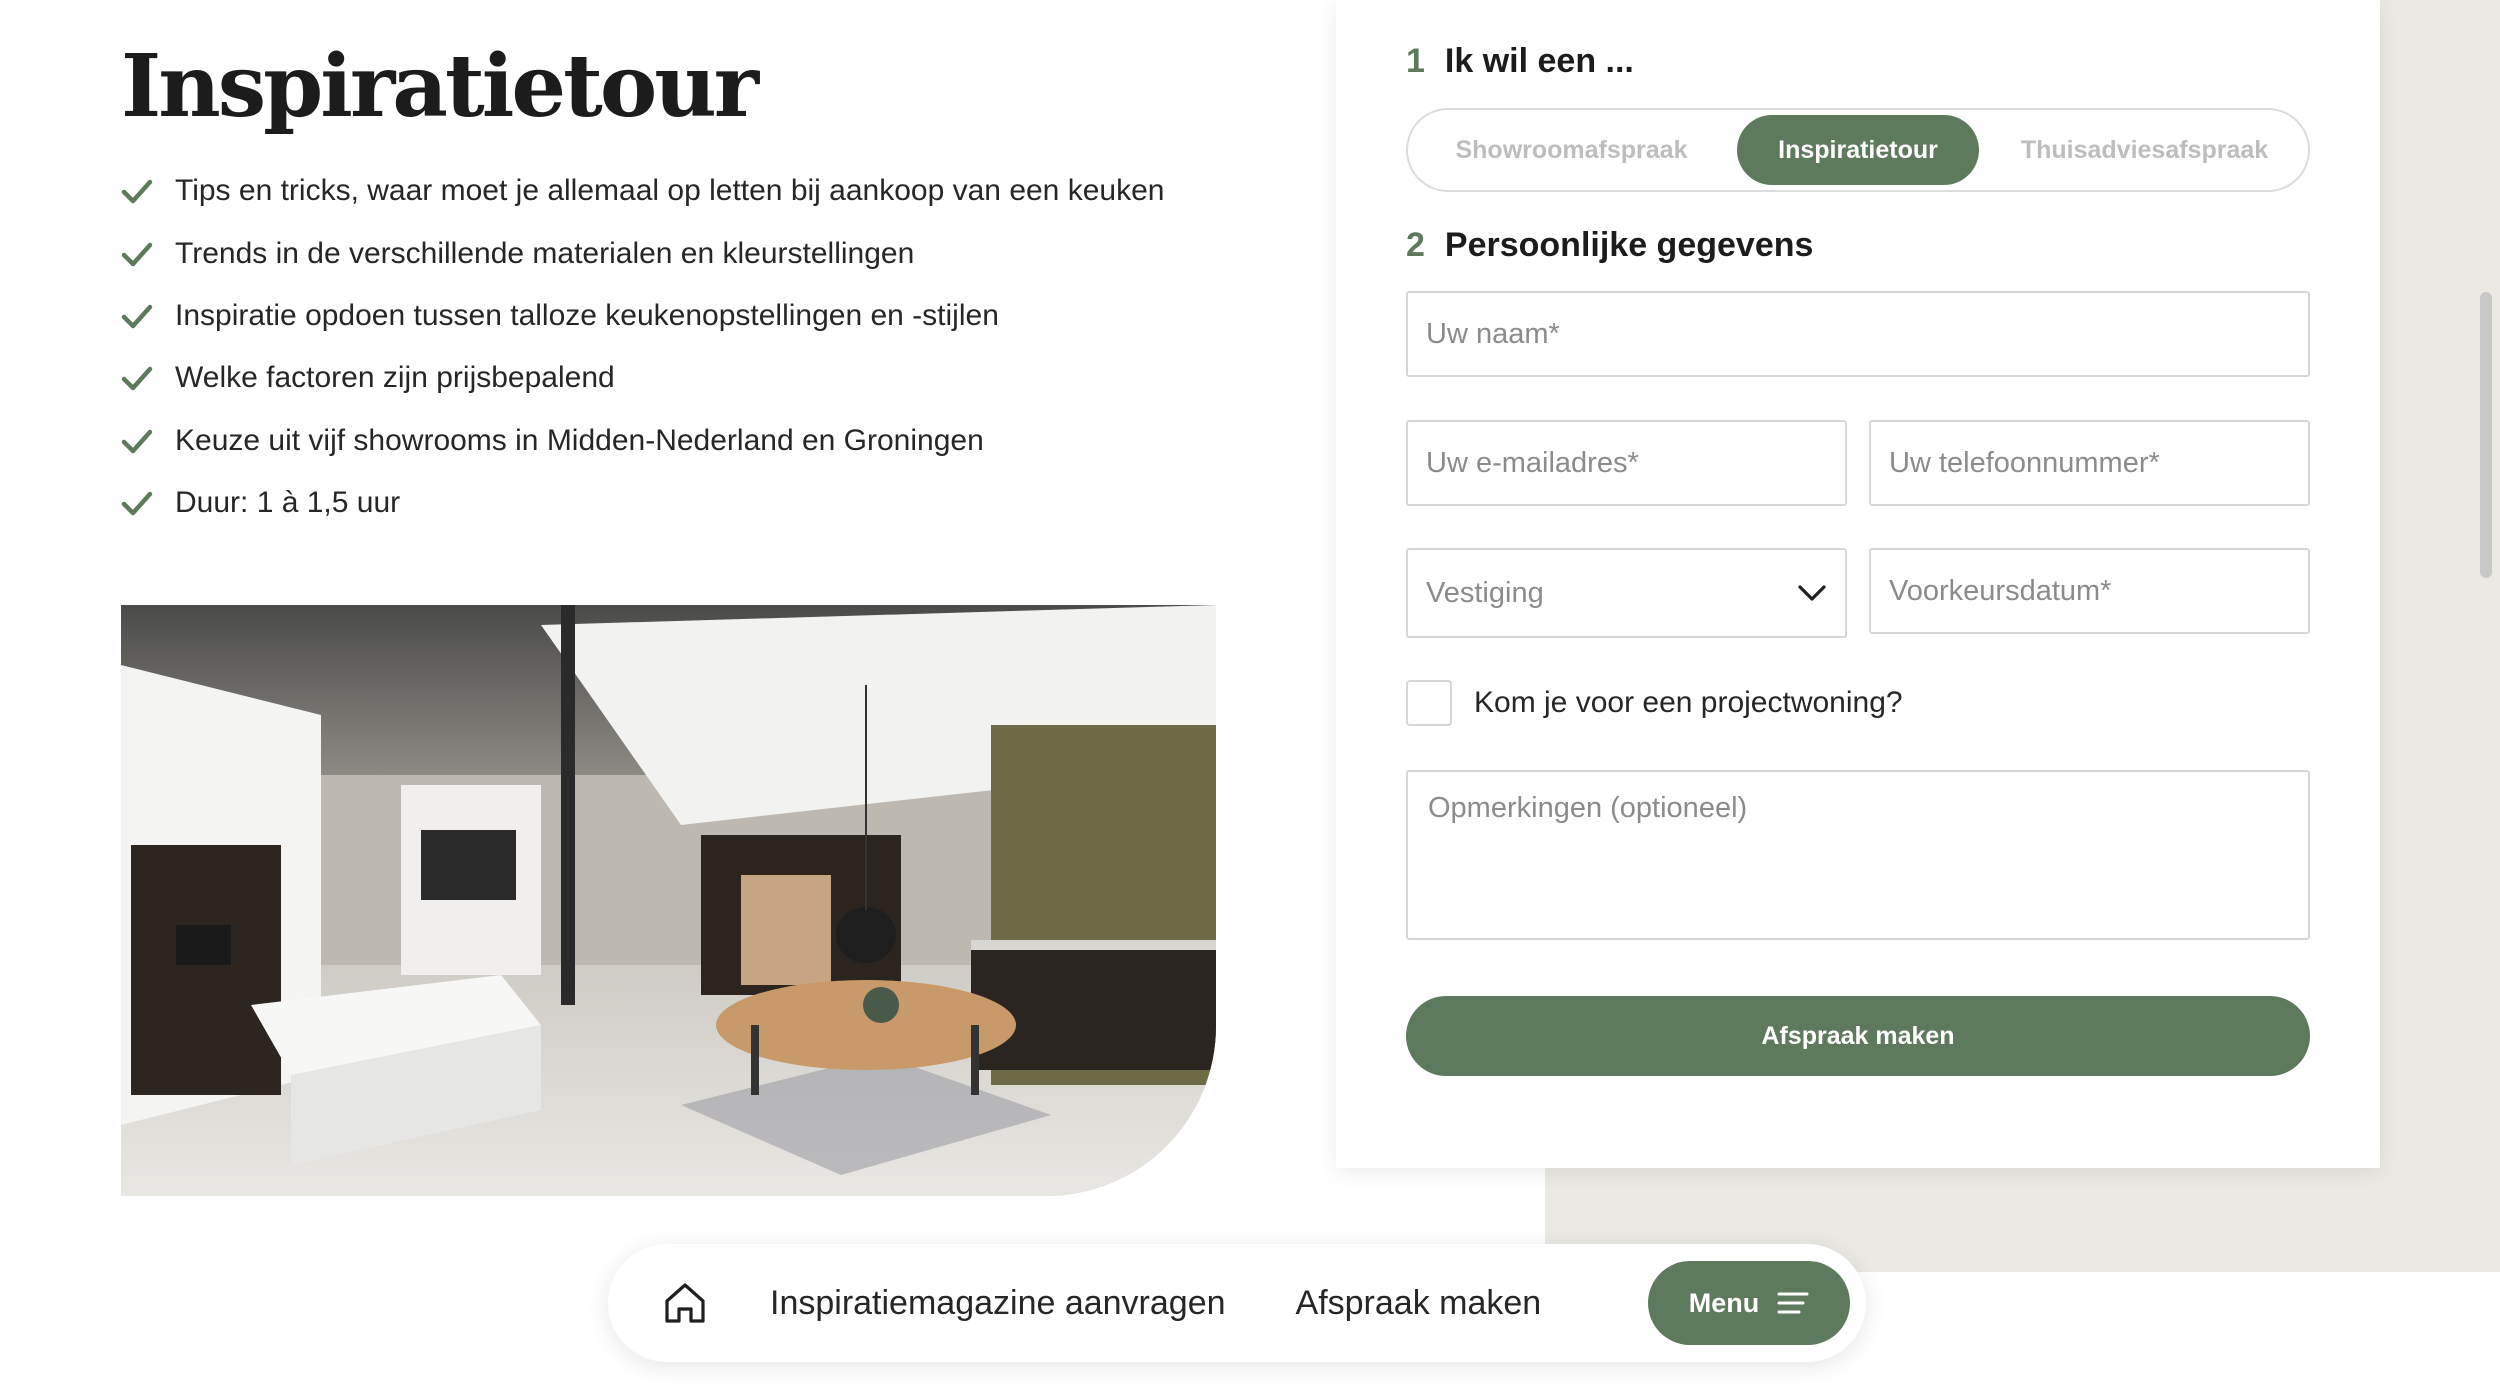  I want to click on hamburger-icon, so click(1793, 1303).